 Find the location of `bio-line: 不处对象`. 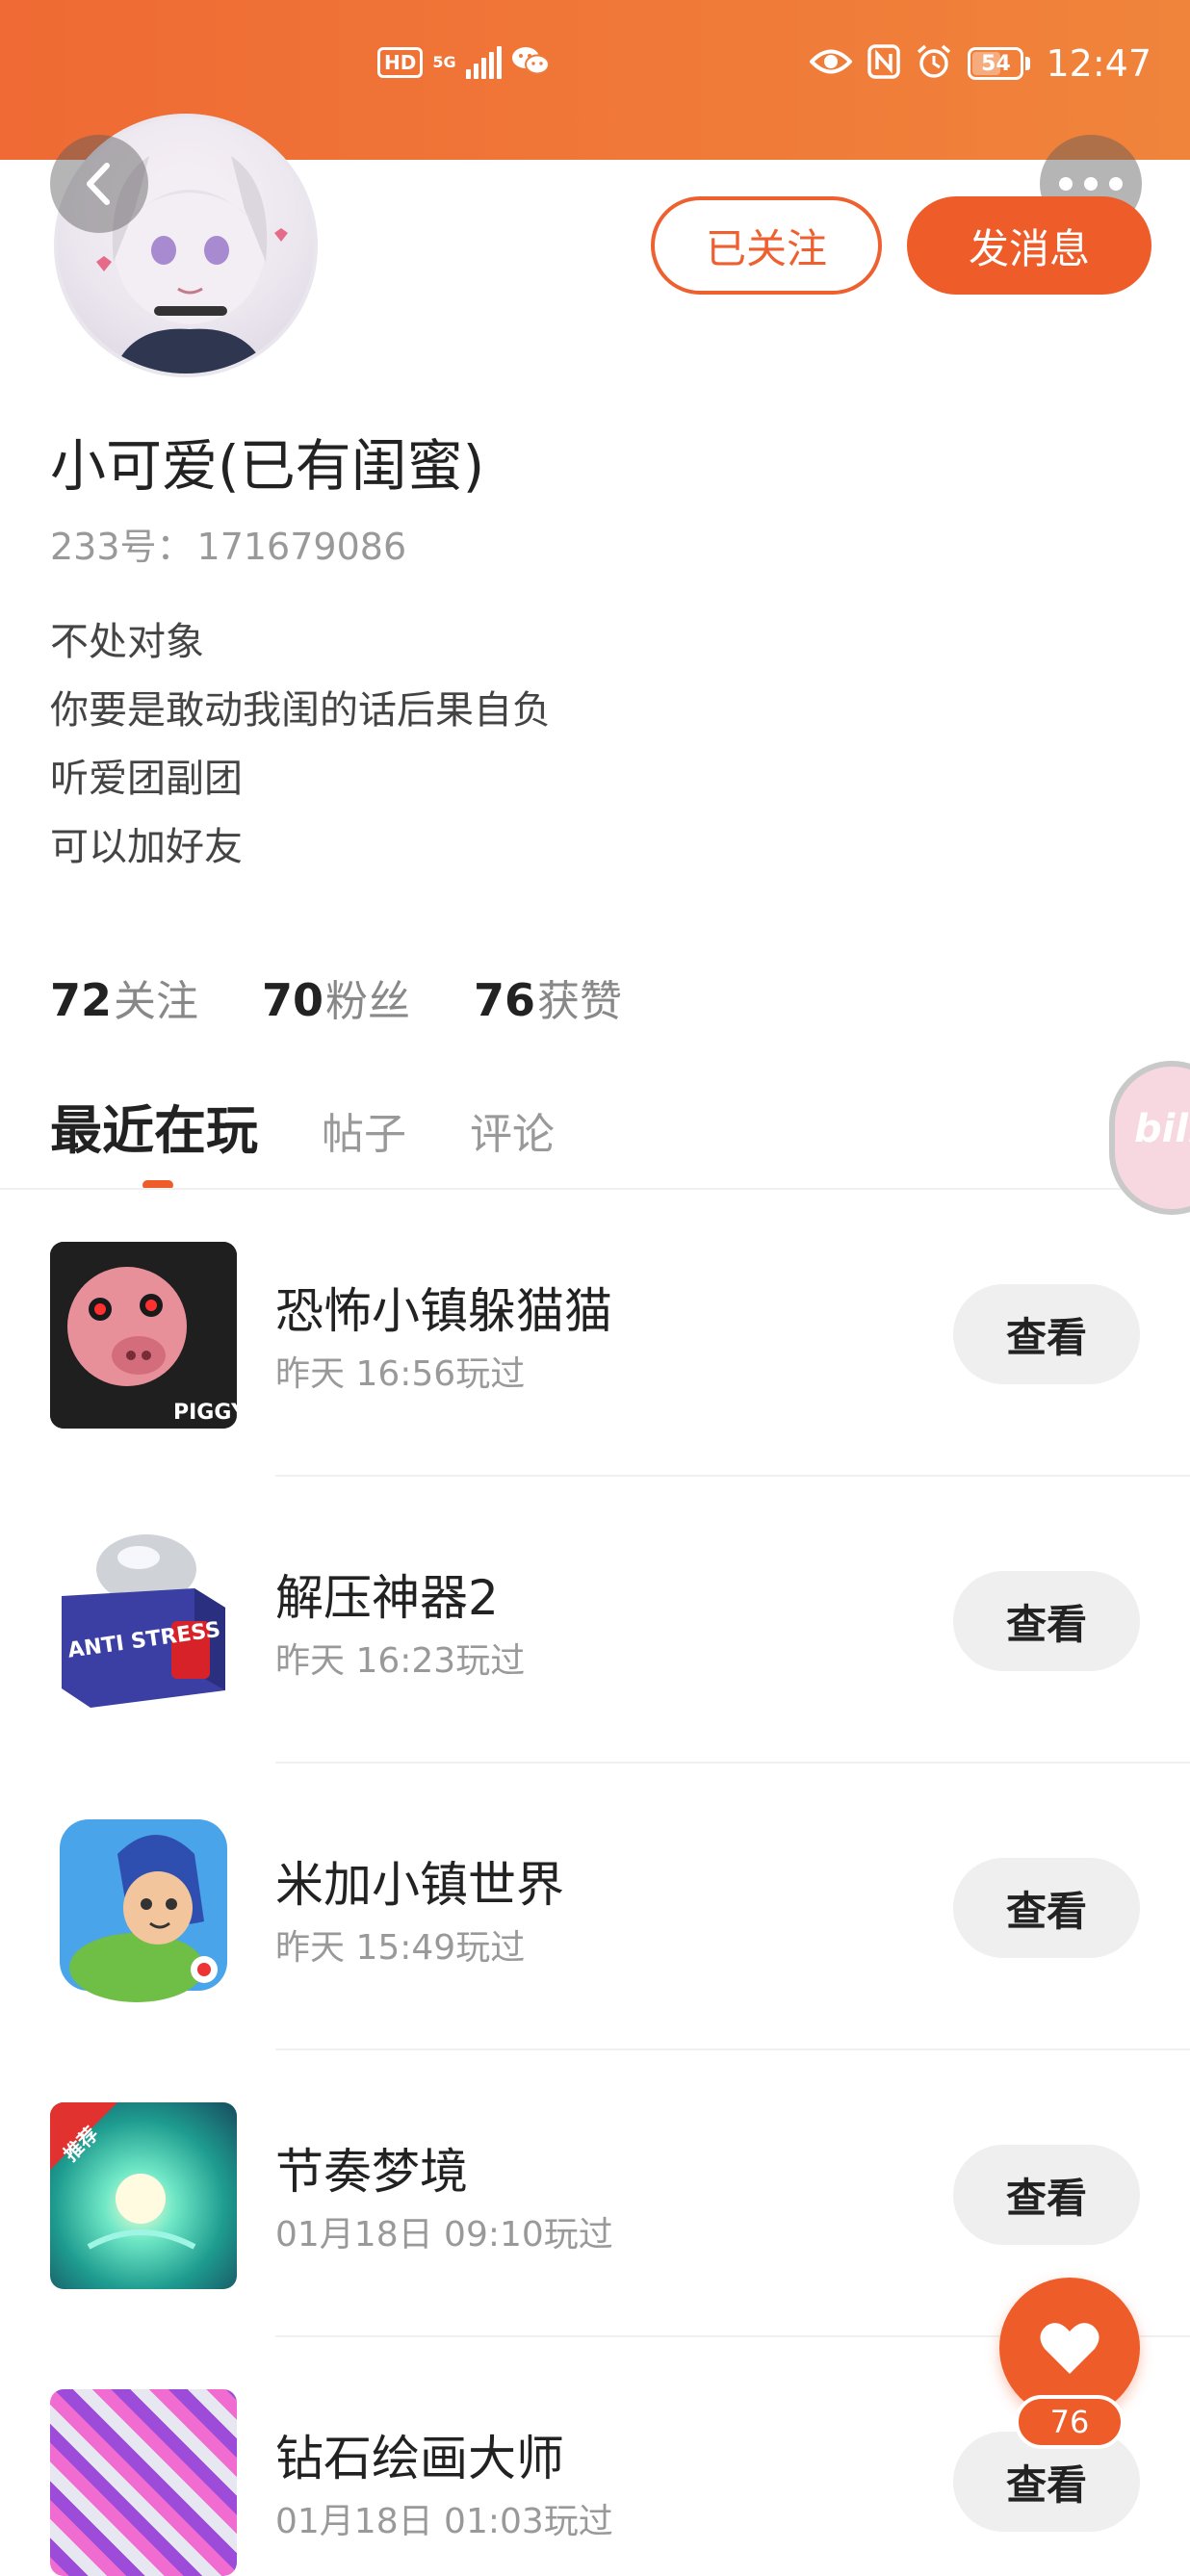

bio-line: 不处对象 is located at coordinates (127, 642).